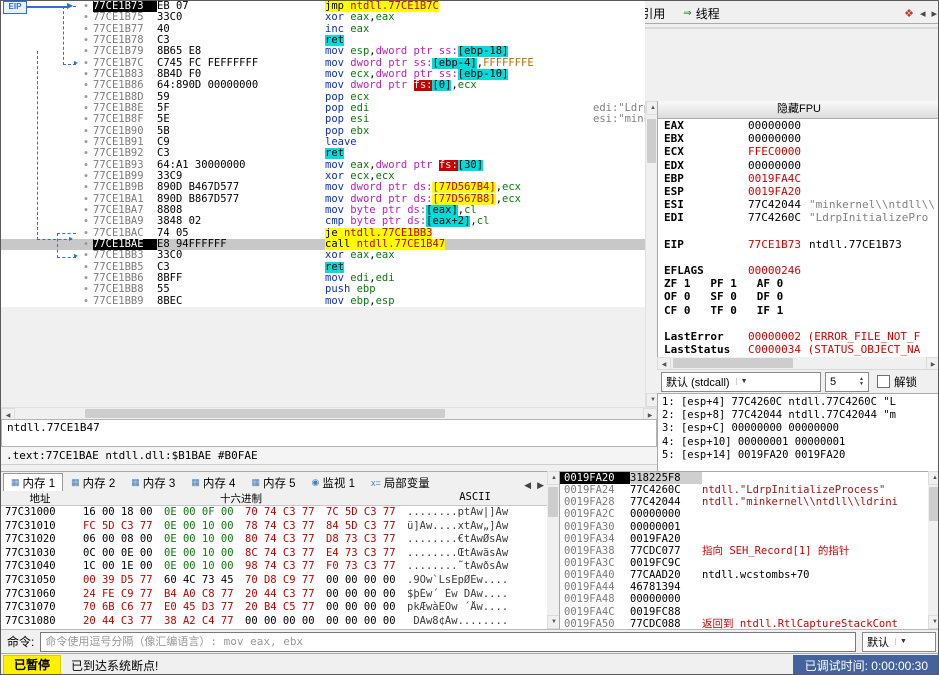 The image size is (939, 675). What do you see at coordinates (798, 204) in the screenshot?
I see `register-row: ESI 77C42044 "minkernel\\ntdll\\` at bounding box center [798, 204].